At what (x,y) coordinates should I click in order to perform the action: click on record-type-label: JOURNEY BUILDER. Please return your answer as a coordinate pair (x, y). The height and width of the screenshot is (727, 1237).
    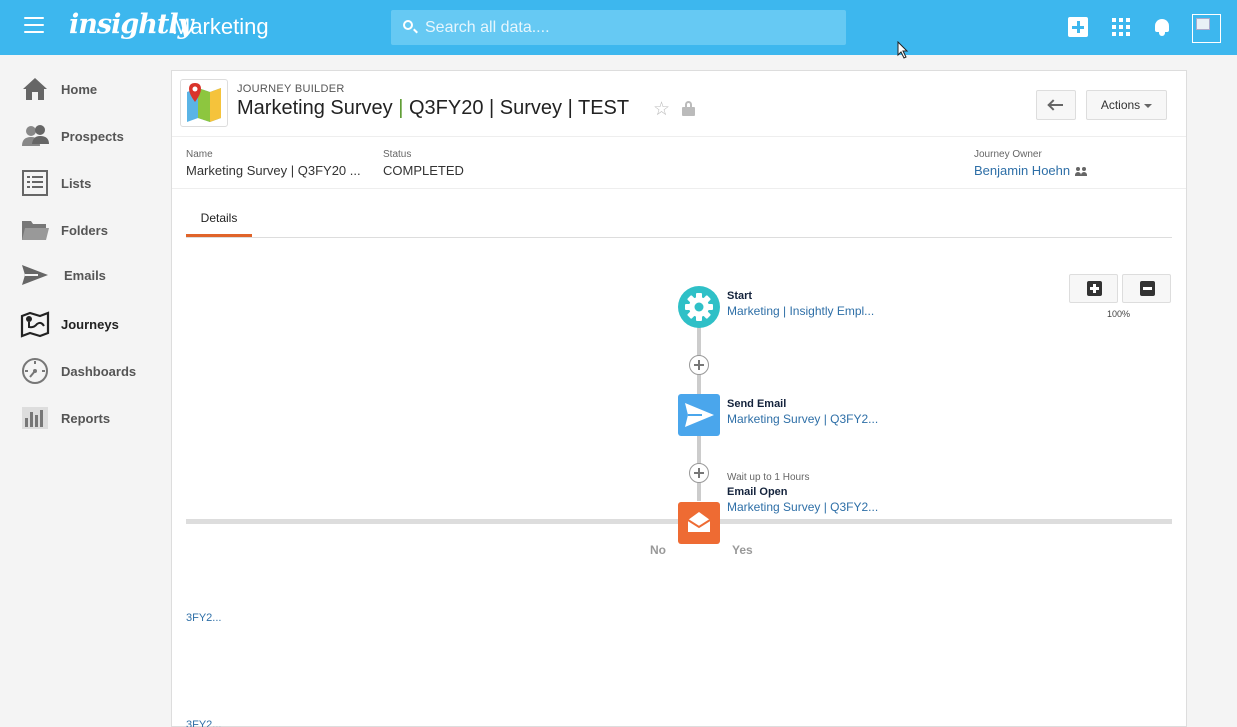
    Looking at the image, I should click on (291, 89).